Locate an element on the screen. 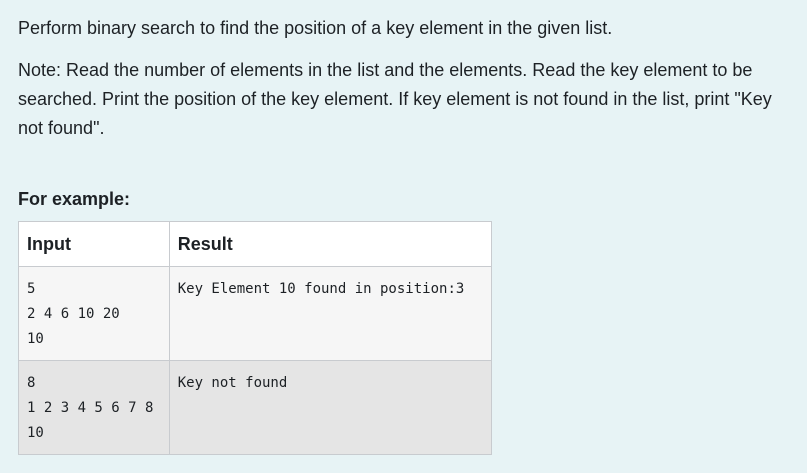 The width and height of the screenshot is (807, 473). input-column-header: Input is located at coordinates (94, 244).